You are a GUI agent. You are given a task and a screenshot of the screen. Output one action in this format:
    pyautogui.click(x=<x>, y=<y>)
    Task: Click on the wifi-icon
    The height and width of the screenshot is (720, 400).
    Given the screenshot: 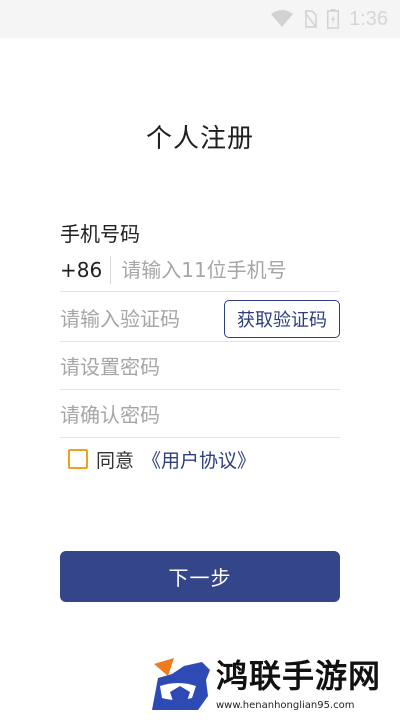 What is the action you would take?
    pyautogui.click(x=282, y=19)
    